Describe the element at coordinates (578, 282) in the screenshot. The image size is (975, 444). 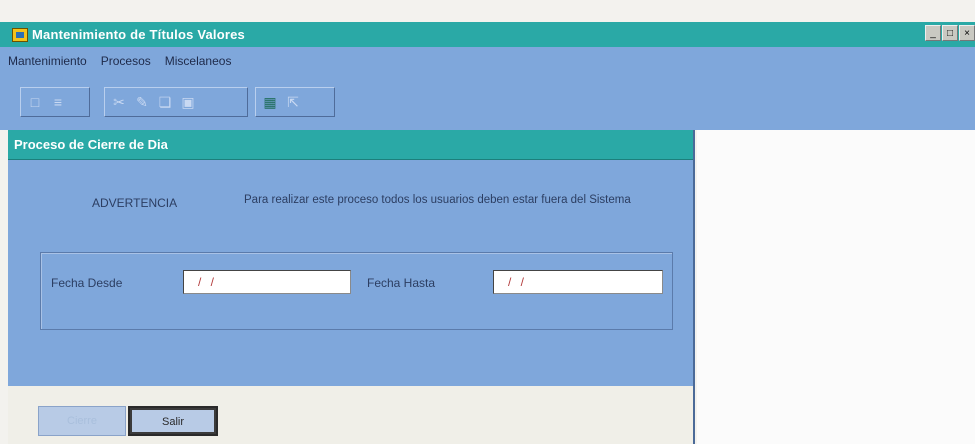
I see `fecha-hasta-input: / /` at that location.